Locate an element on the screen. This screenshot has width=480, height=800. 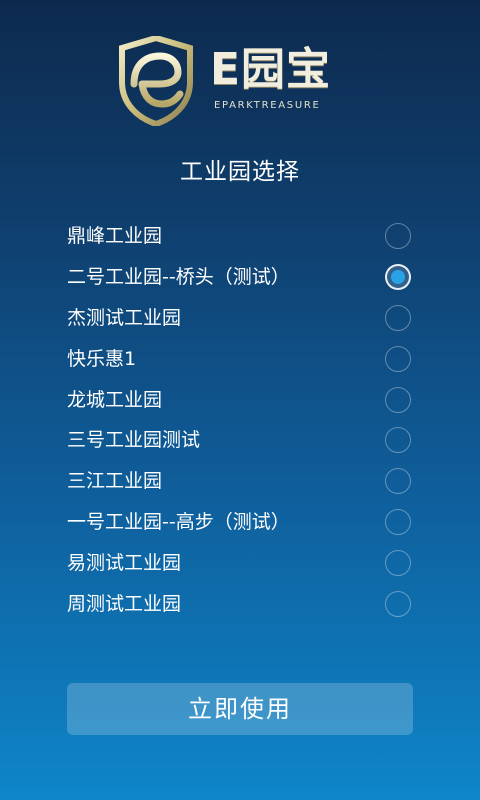
logo-title: E园宝 is located at coordinates (271, 69).